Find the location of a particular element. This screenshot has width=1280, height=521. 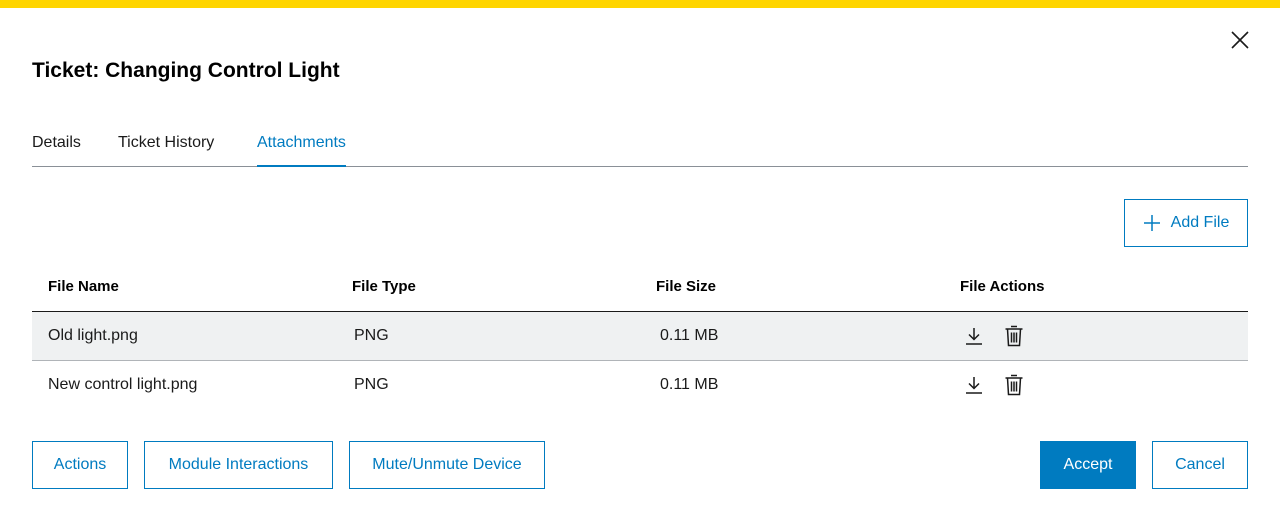

column-header-file-type: File Type is located at coordinates (384, 286).